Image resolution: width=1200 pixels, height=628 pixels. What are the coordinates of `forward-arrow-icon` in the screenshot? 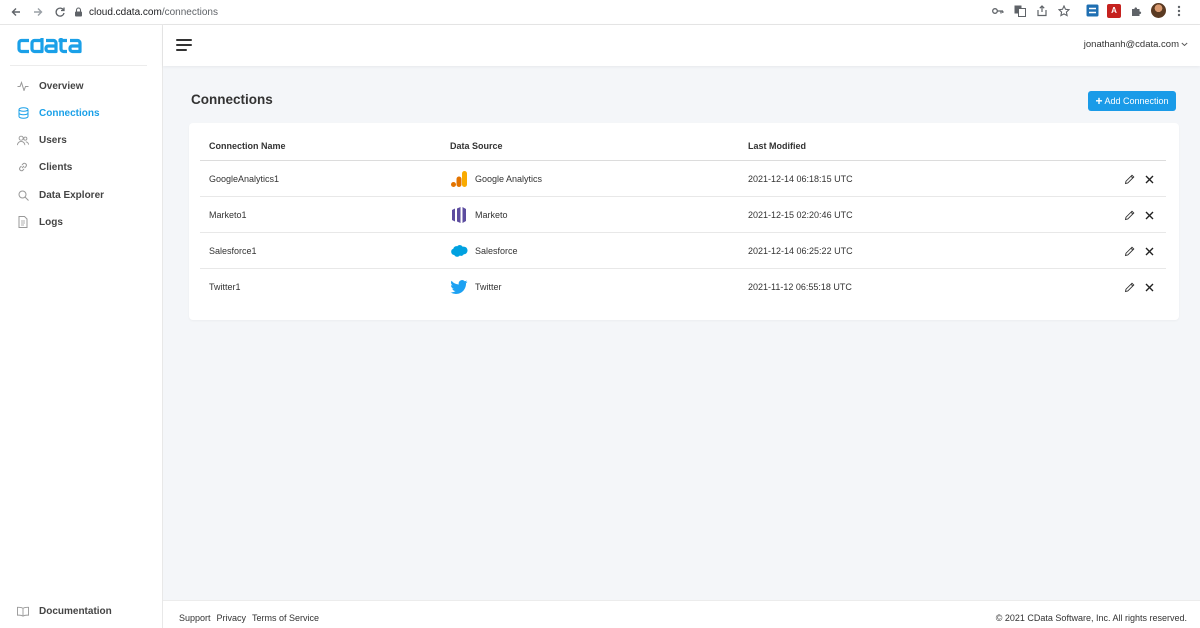 It's located at (38, 12).